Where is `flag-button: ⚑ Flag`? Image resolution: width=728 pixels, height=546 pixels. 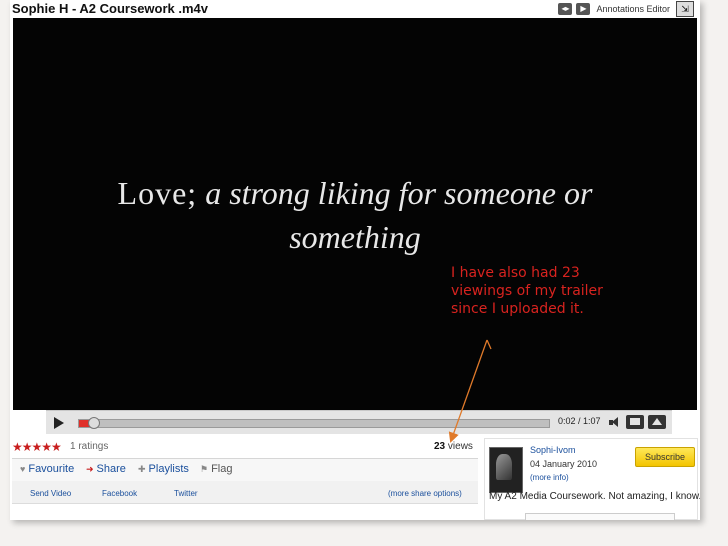
flag-button: ⚑ Flag is located at coordinates (216, 469).